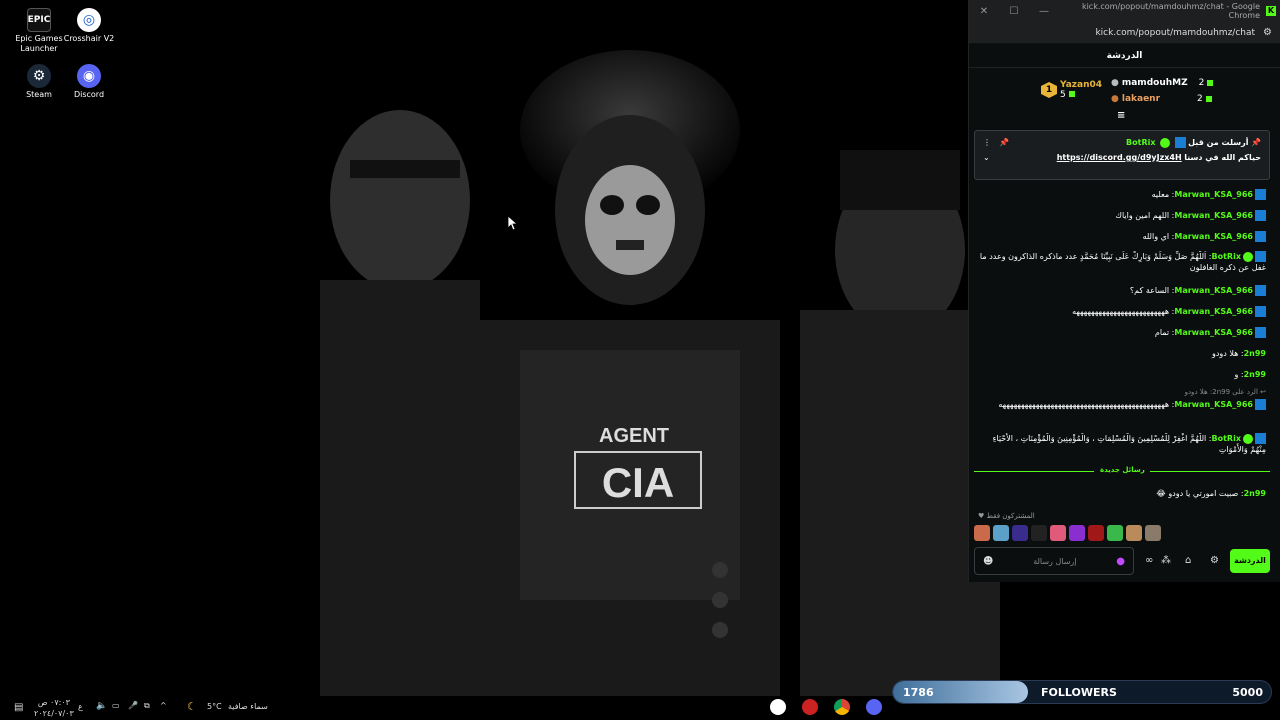 The width and height of the screenshot is (1280, 720). Describe the element at coordinates (981, 516) in the screenshot. I see `heart-icon: ♥` at that location.